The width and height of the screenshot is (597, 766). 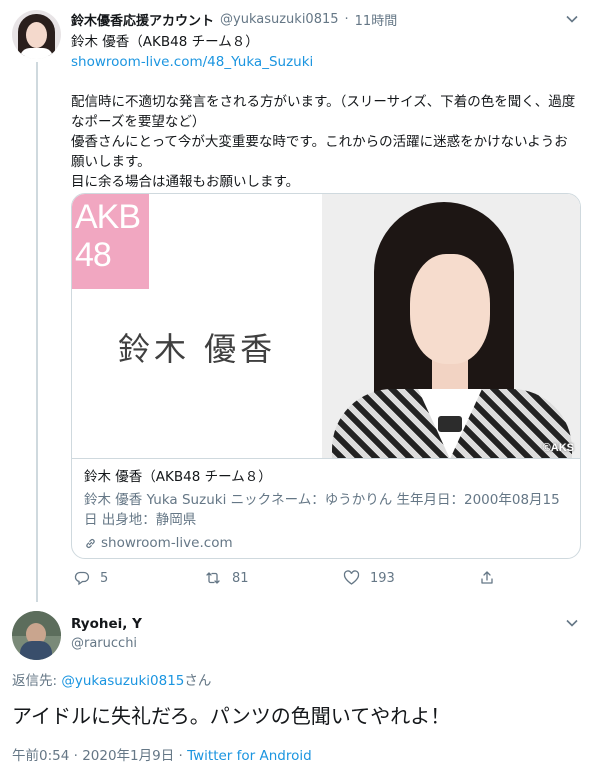 What do you see at coordinates (104, 578) in the screenshot?
I see `reply-count: 5` at bounding box center [104, 578].